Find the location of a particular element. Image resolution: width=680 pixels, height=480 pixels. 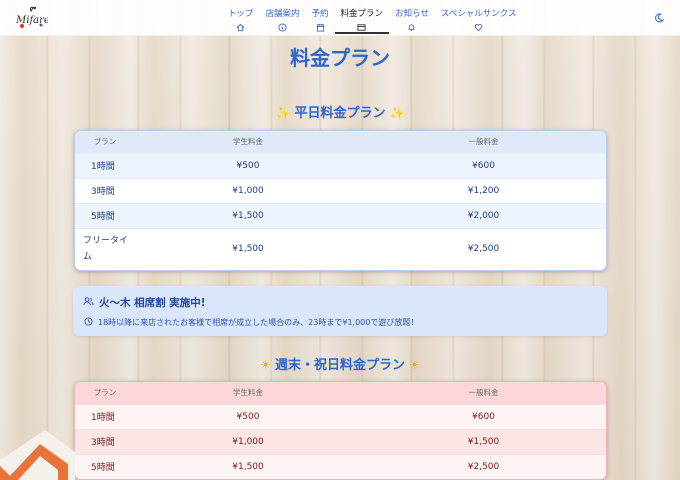

nav-pricing-label: 料金プラン is located at coordinates (362, 14).